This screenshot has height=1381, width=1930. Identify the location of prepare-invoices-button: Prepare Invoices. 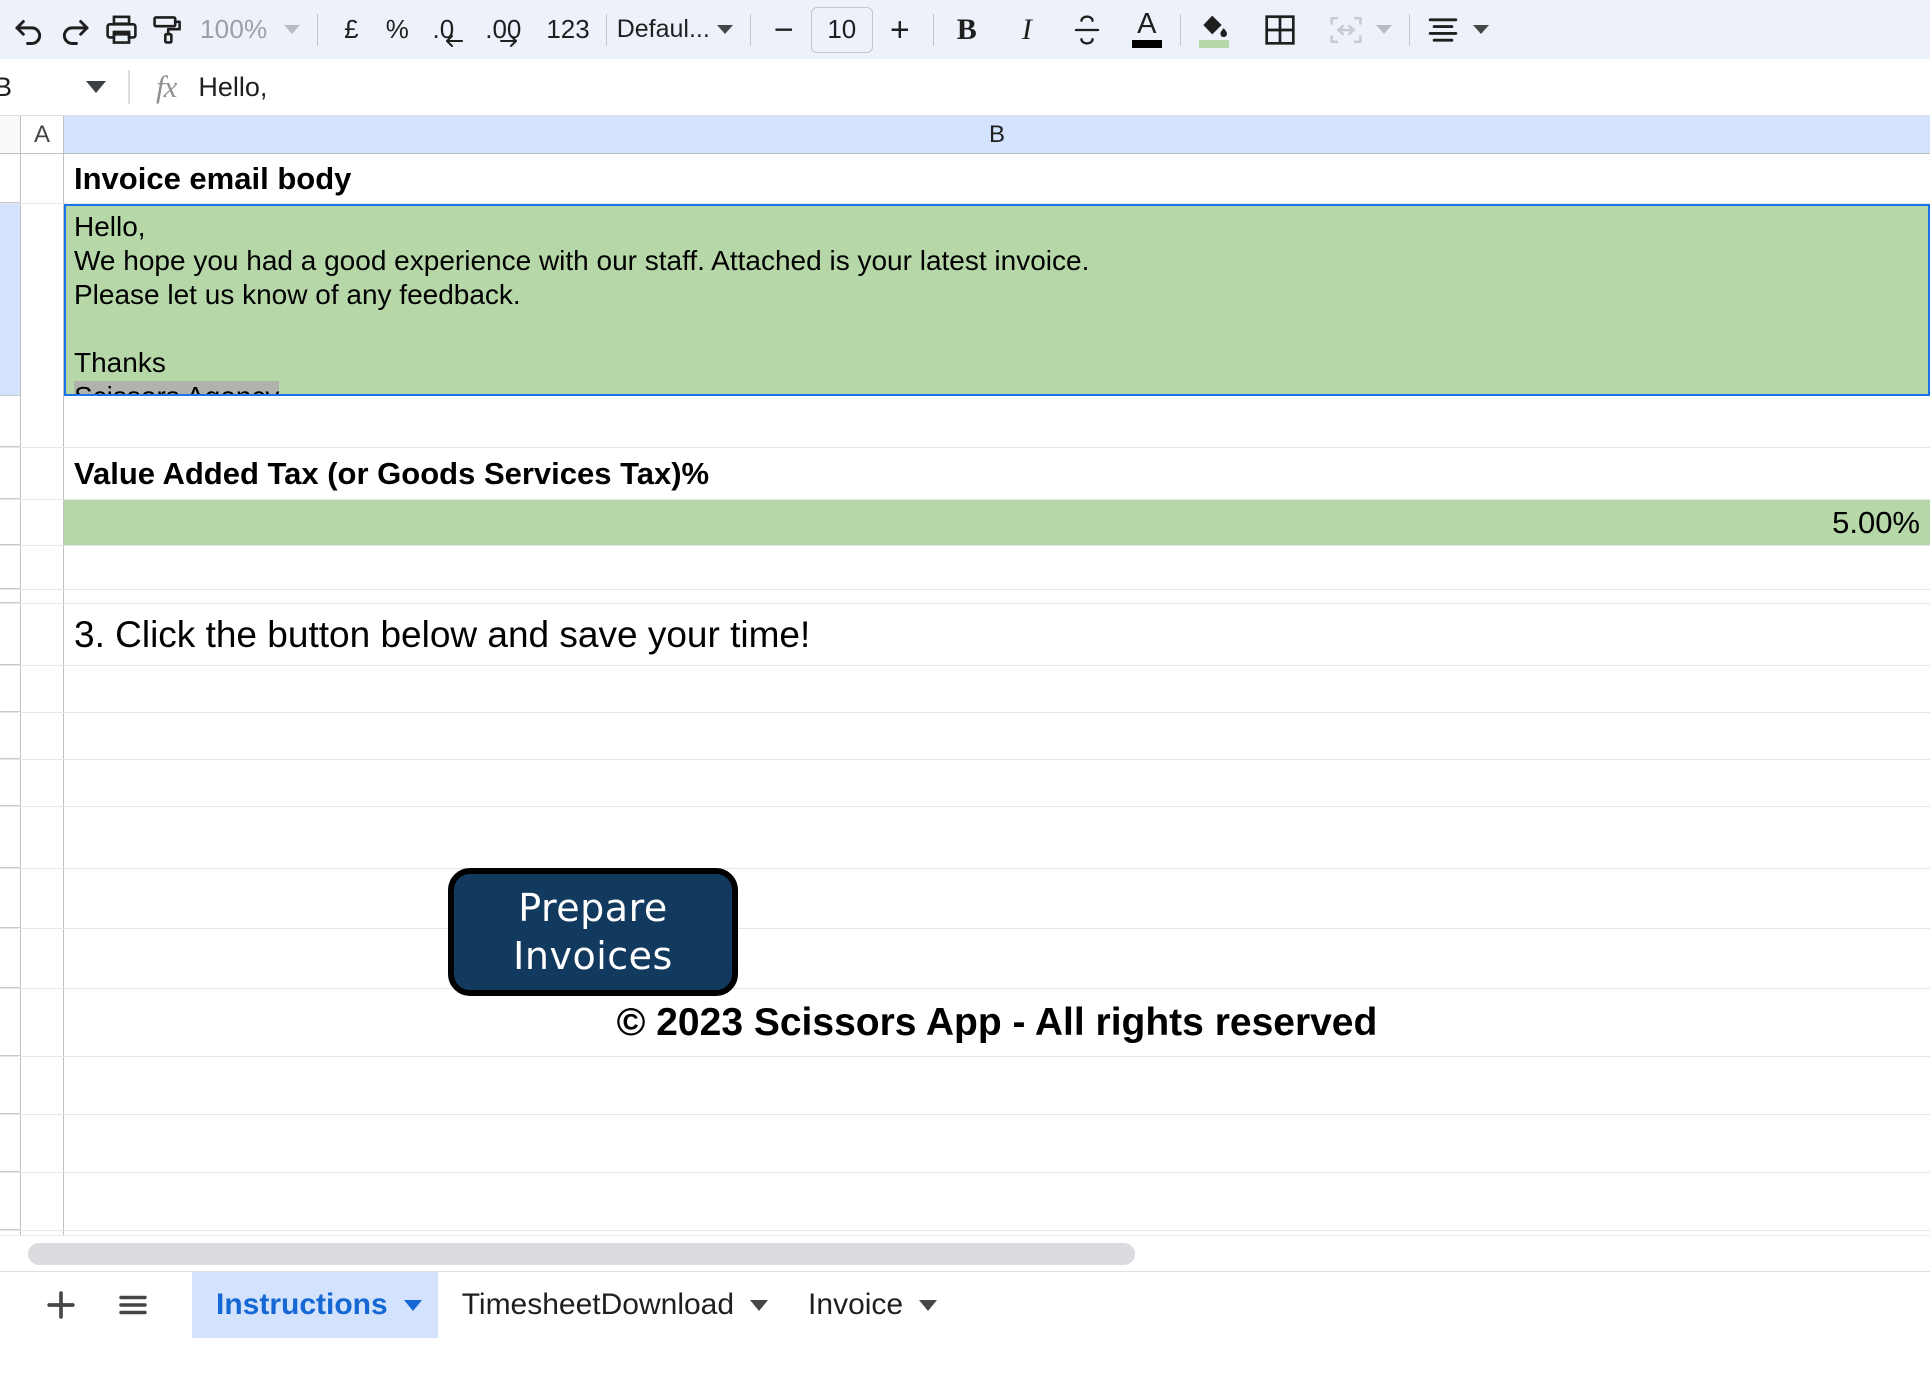
(593, 932).